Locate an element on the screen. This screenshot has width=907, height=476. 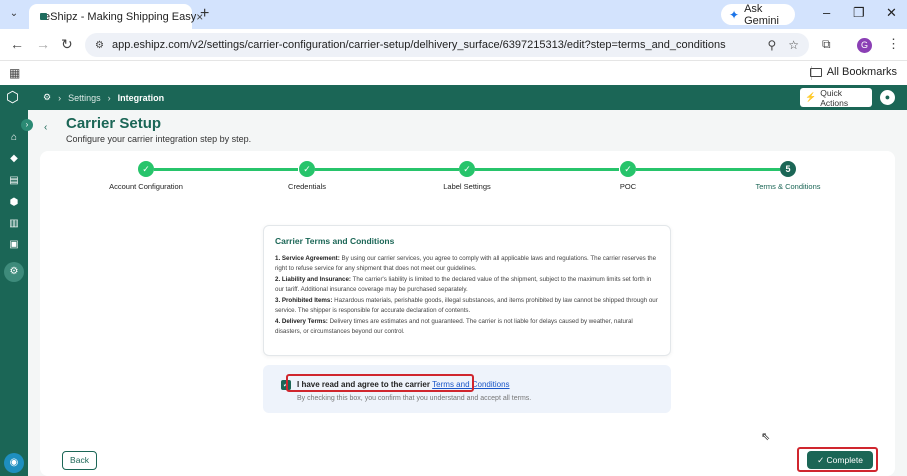
chat-support-icon: ◉ is located at coordinates (14, 463).